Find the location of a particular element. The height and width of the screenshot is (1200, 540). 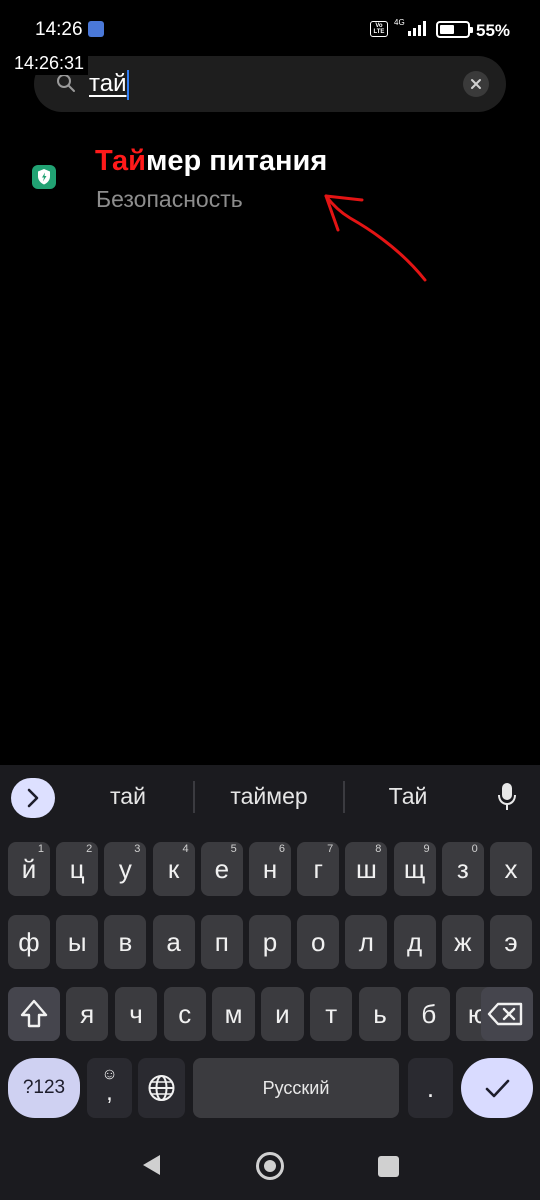

key-row3-2: с is located at coordinates (184, 1014).